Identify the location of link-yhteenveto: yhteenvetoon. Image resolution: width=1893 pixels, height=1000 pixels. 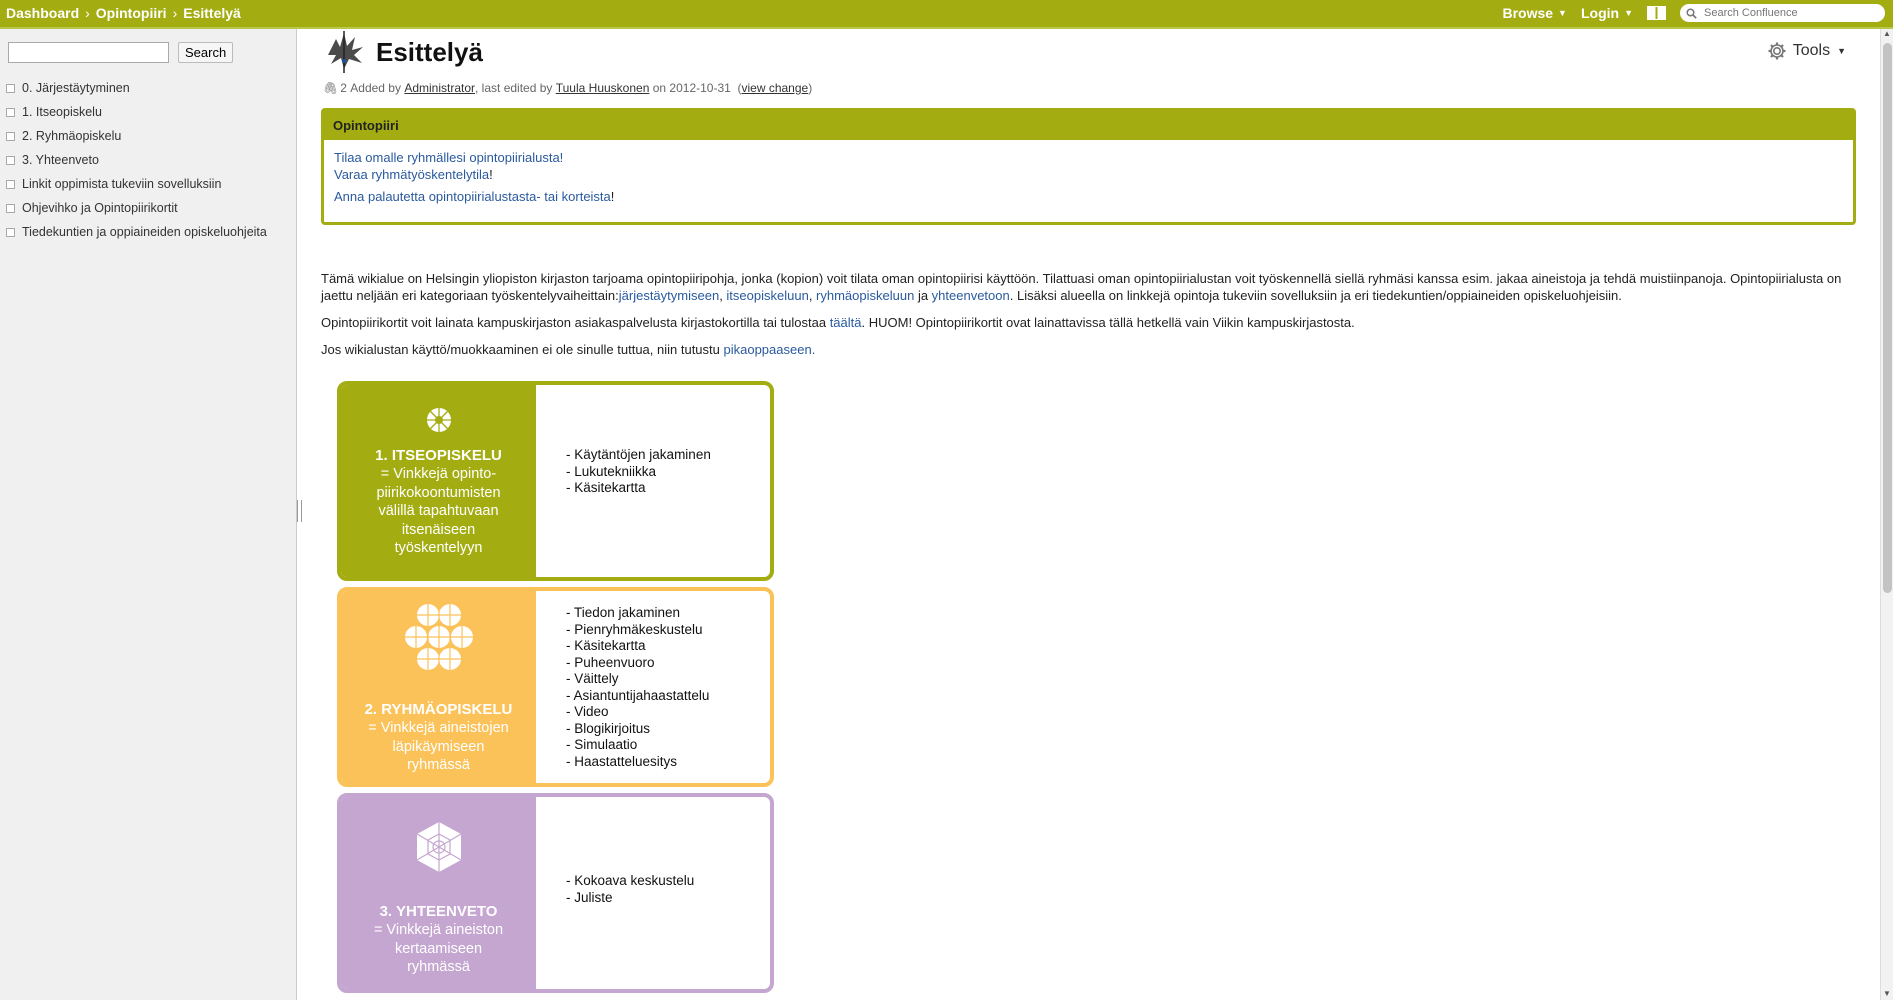
(971, 295).